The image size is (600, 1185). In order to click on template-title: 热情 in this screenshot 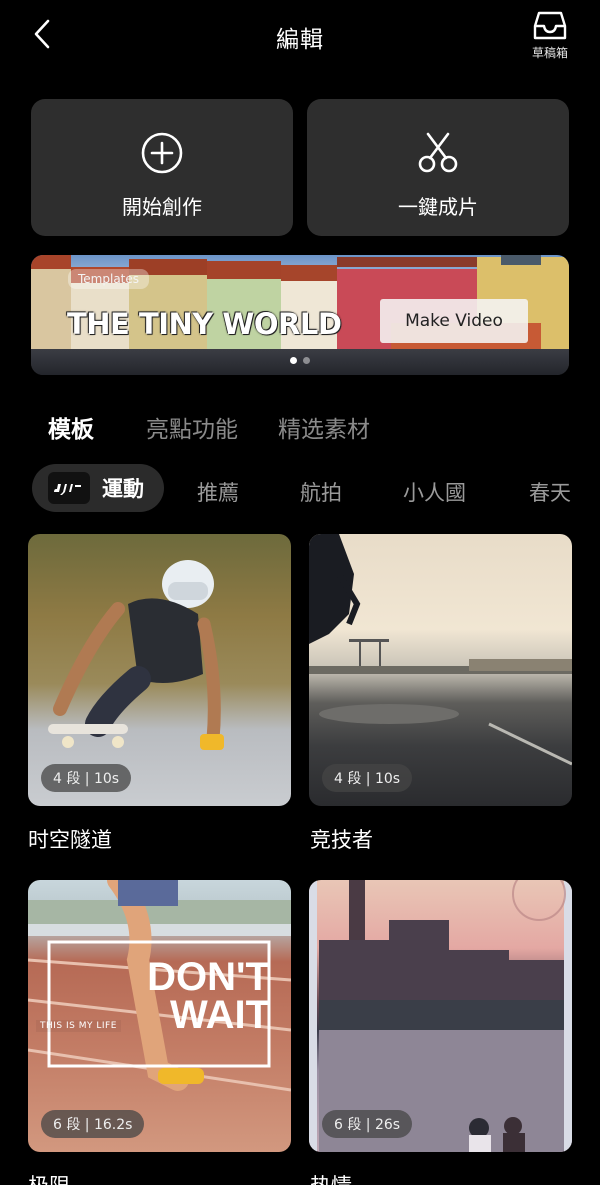, I will do `click(331, 1177)`.